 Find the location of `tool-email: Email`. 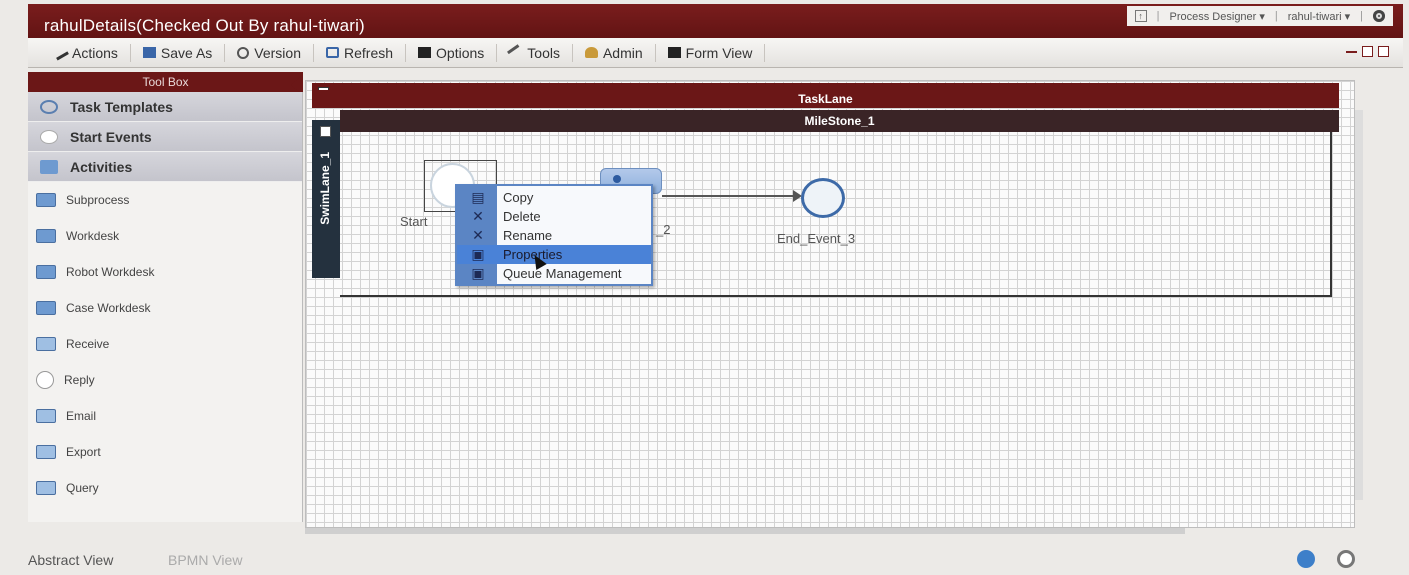

tool-email: Email is located at coordinates (165, 416).